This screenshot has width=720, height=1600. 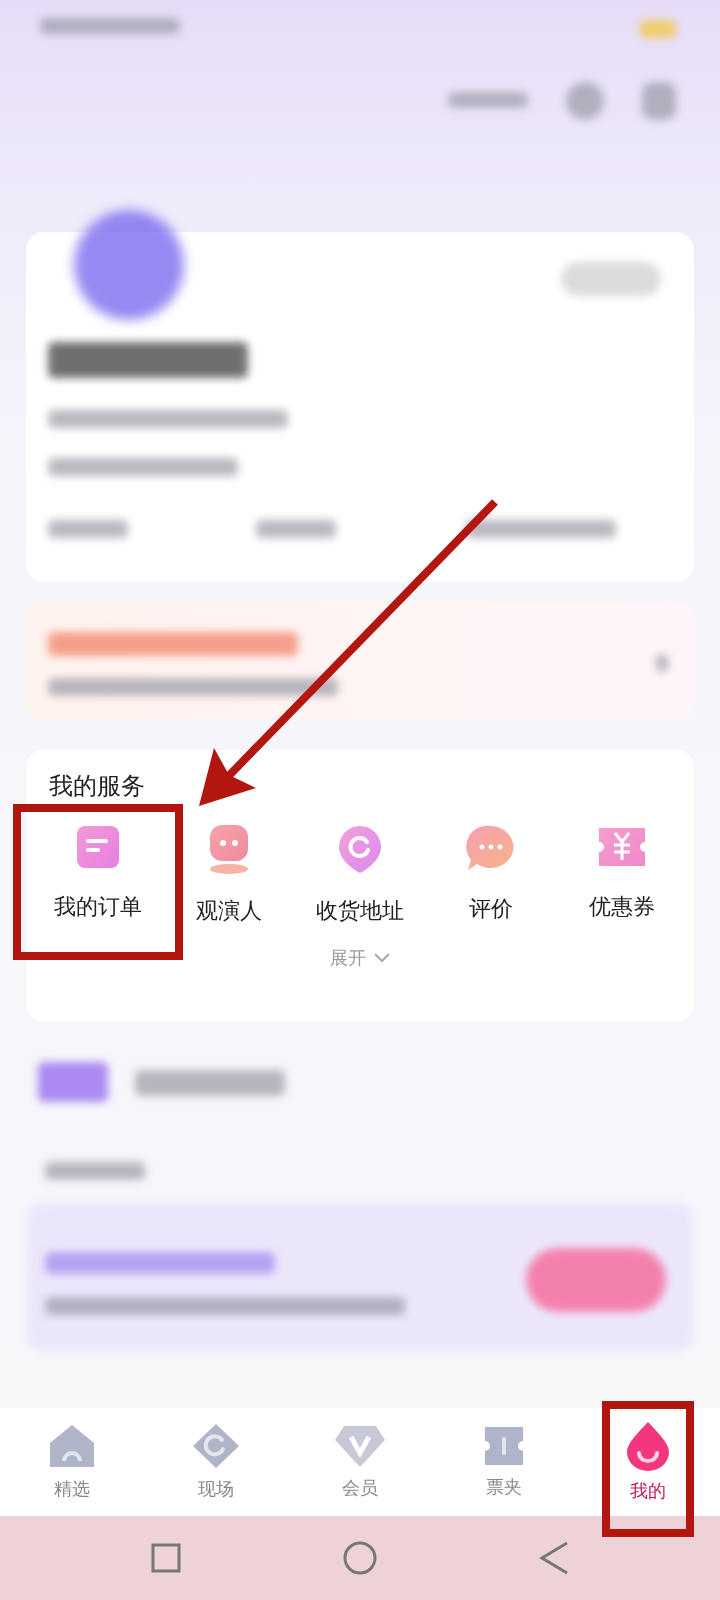 What do you see at coordinates (554, 1558) in the screenshot?
I see `back-icon` at bounding box center [554, 1558].